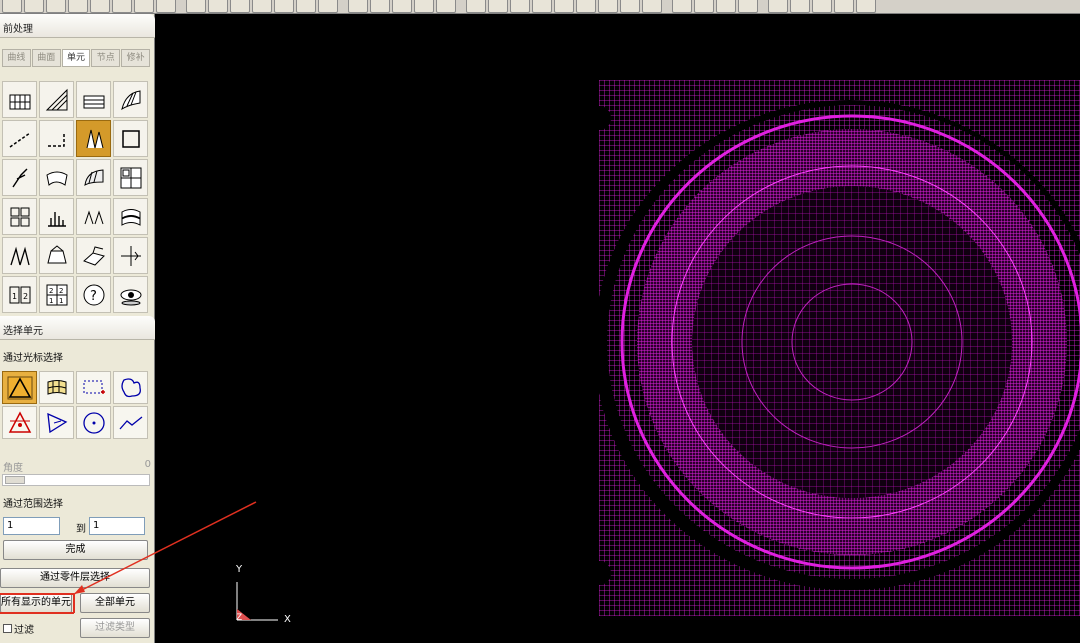  Describe the element at coordinates (76, 480) in the screenshot. I see `angle-slider` at that location.